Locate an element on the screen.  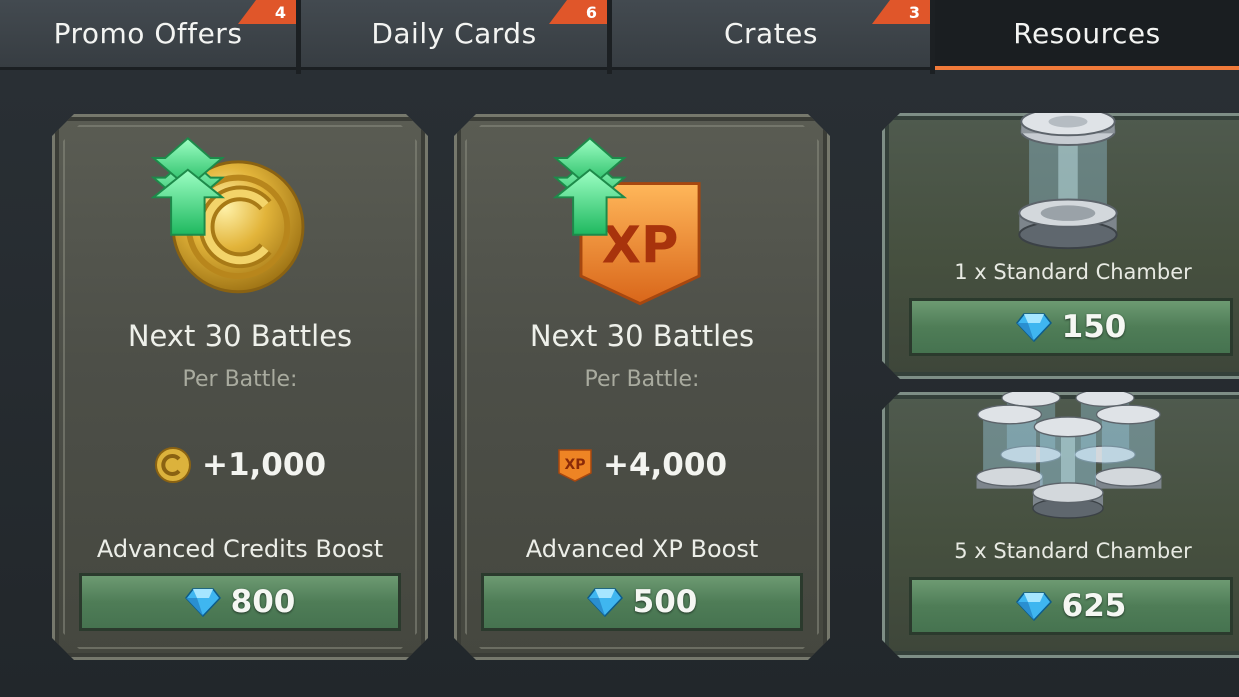
buy-button: 500 is located at coordinates (642, 602).